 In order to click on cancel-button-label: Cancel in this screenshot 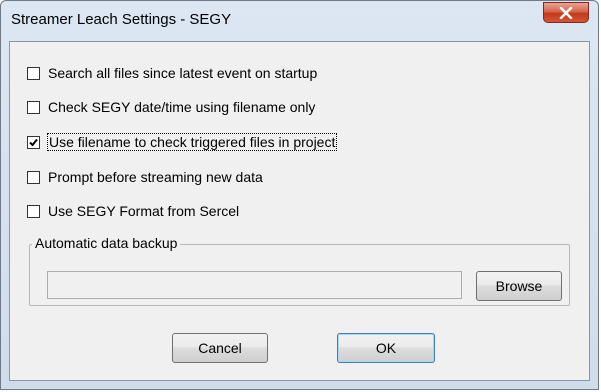, I will do `click(220, 348)`.